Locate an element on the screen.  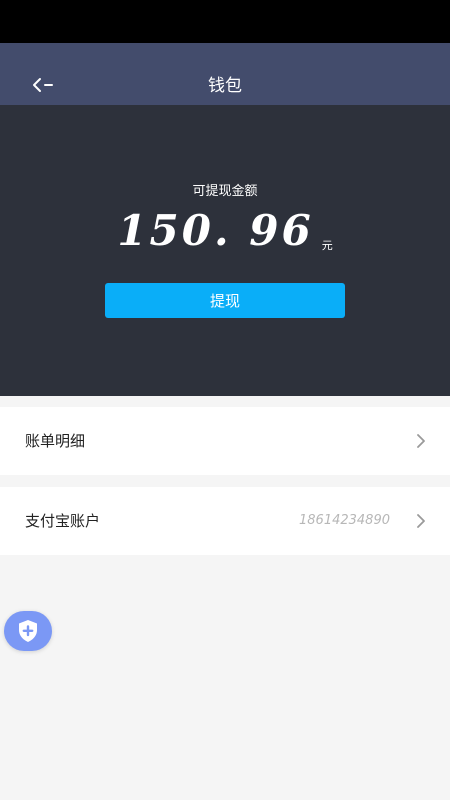
page-title: 钱包 is located at coordinates (225, 86).